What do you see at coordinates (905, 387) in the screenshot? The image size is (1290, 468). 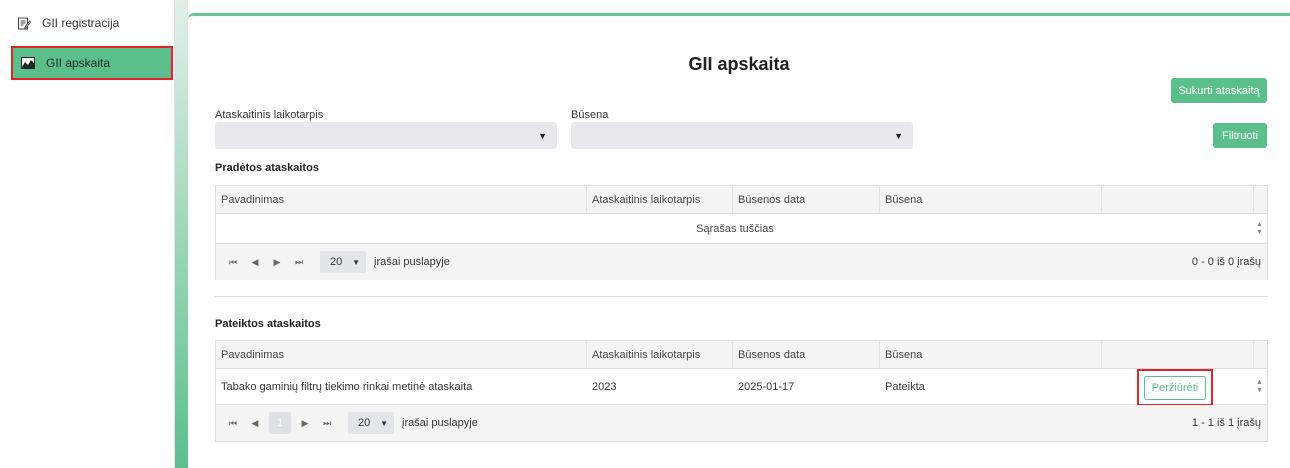 I see `cell-status: Pateikta` at bounding box center [905, 387].